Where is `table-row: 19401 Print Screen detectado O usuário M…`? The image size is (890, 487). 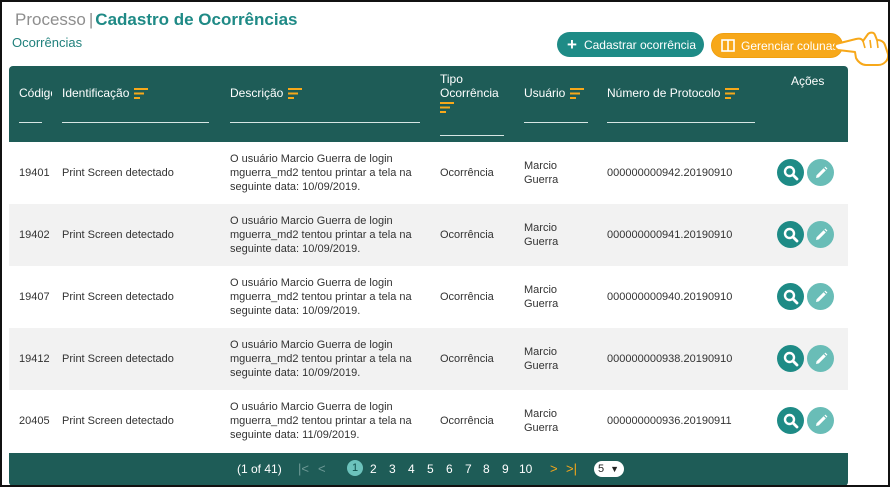 table-row: 19401 Print Screen detectado O usuário M… is located at coordinates (428, 173).